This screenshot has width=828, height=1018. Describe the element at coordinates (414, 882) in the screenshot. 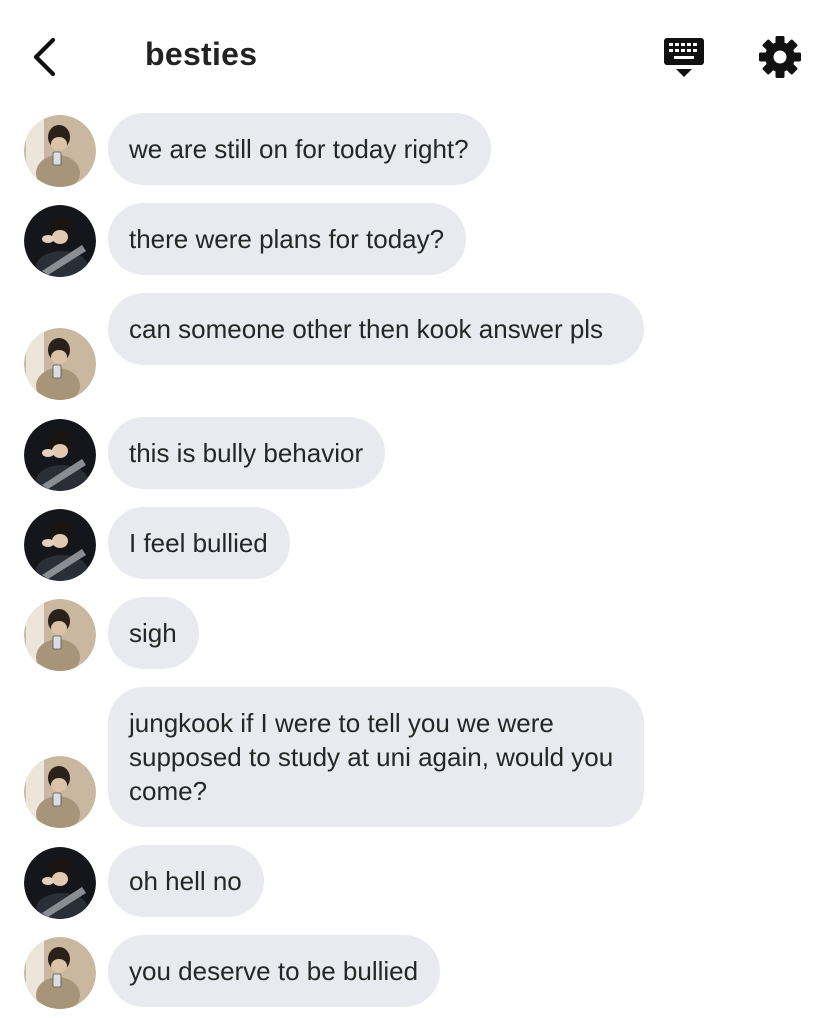

I see `message-row: oh hell no` at that location.